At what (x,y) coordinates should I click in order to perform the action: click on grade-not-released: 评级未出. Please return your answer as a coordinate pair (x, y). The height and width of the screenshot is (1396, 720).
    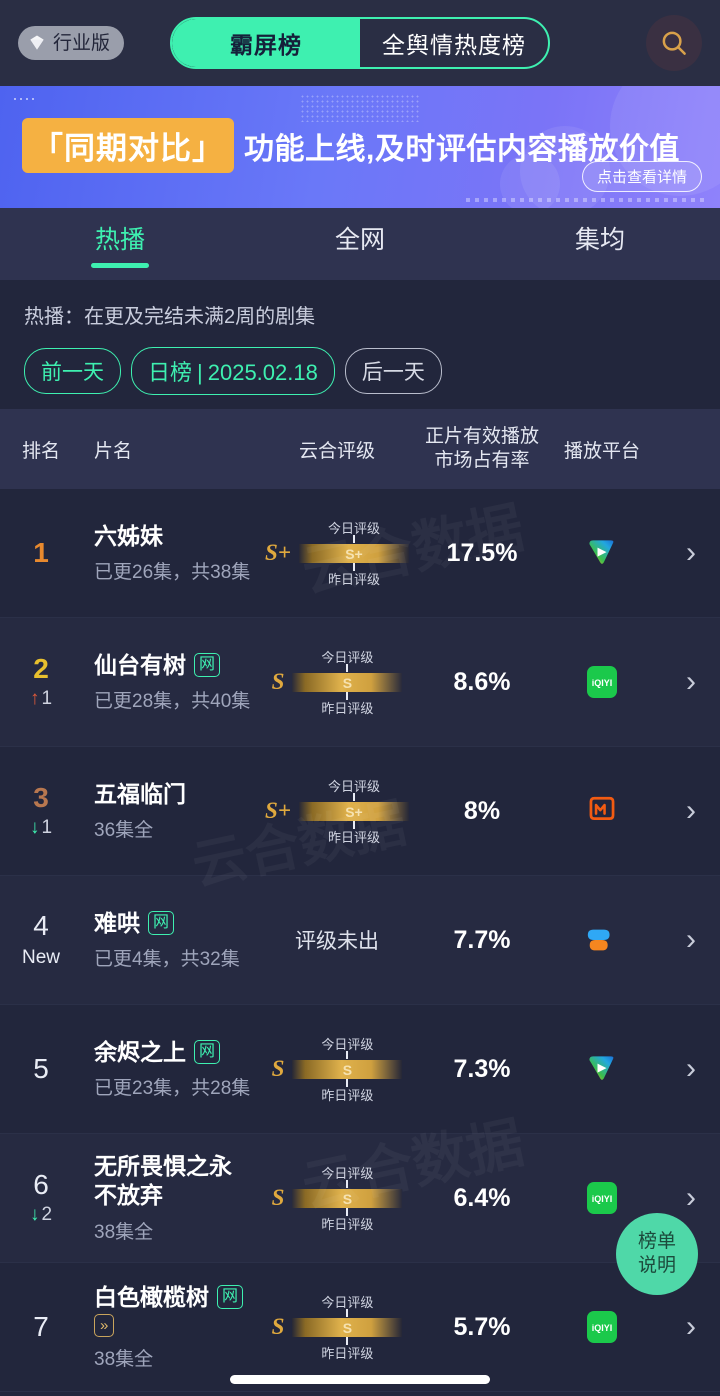
    Looking at the image, I should click on (337, 941).